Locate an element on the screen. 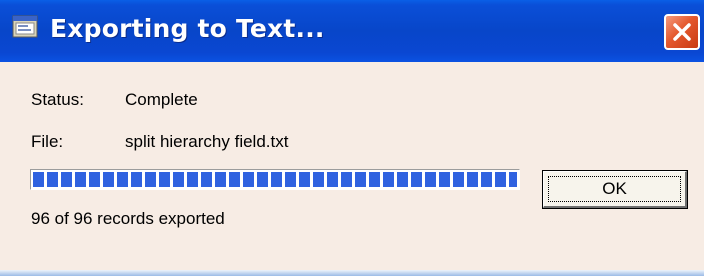  status-label: Status: is located at coordinates (57, 99).